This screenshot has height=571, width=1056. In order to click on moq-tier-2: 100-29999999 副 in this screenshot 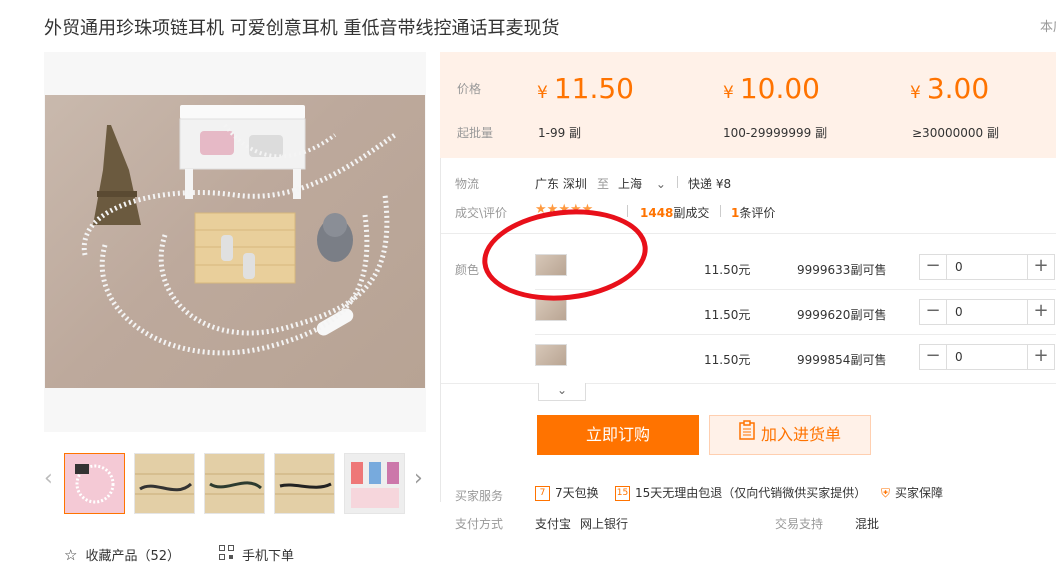, I will do `click(775, 133)`.